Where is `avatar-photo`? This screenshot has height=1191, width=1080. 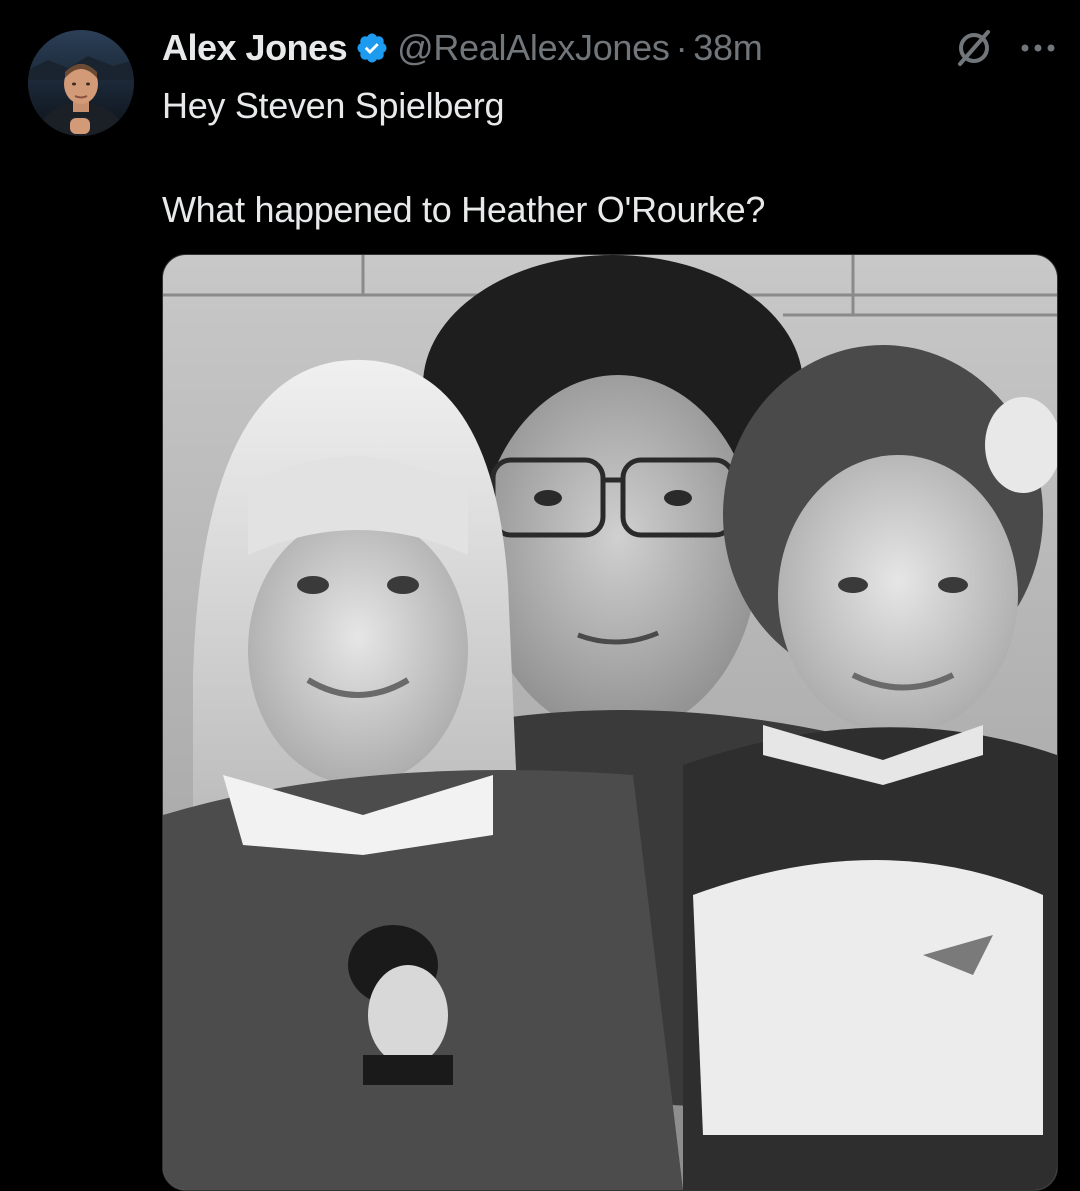 avatar-photo is located at coordinates (81, 83).